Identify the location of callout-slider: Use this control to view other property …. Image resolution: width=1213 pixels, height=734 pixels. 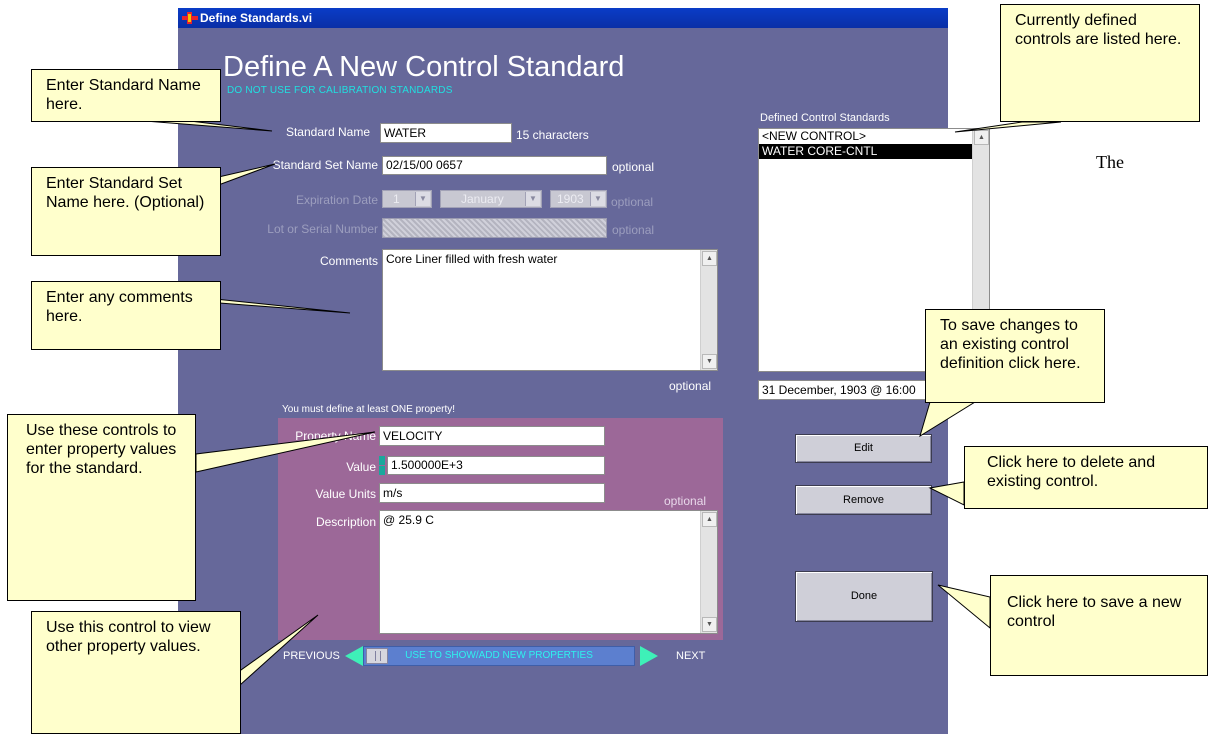
(136, 672).